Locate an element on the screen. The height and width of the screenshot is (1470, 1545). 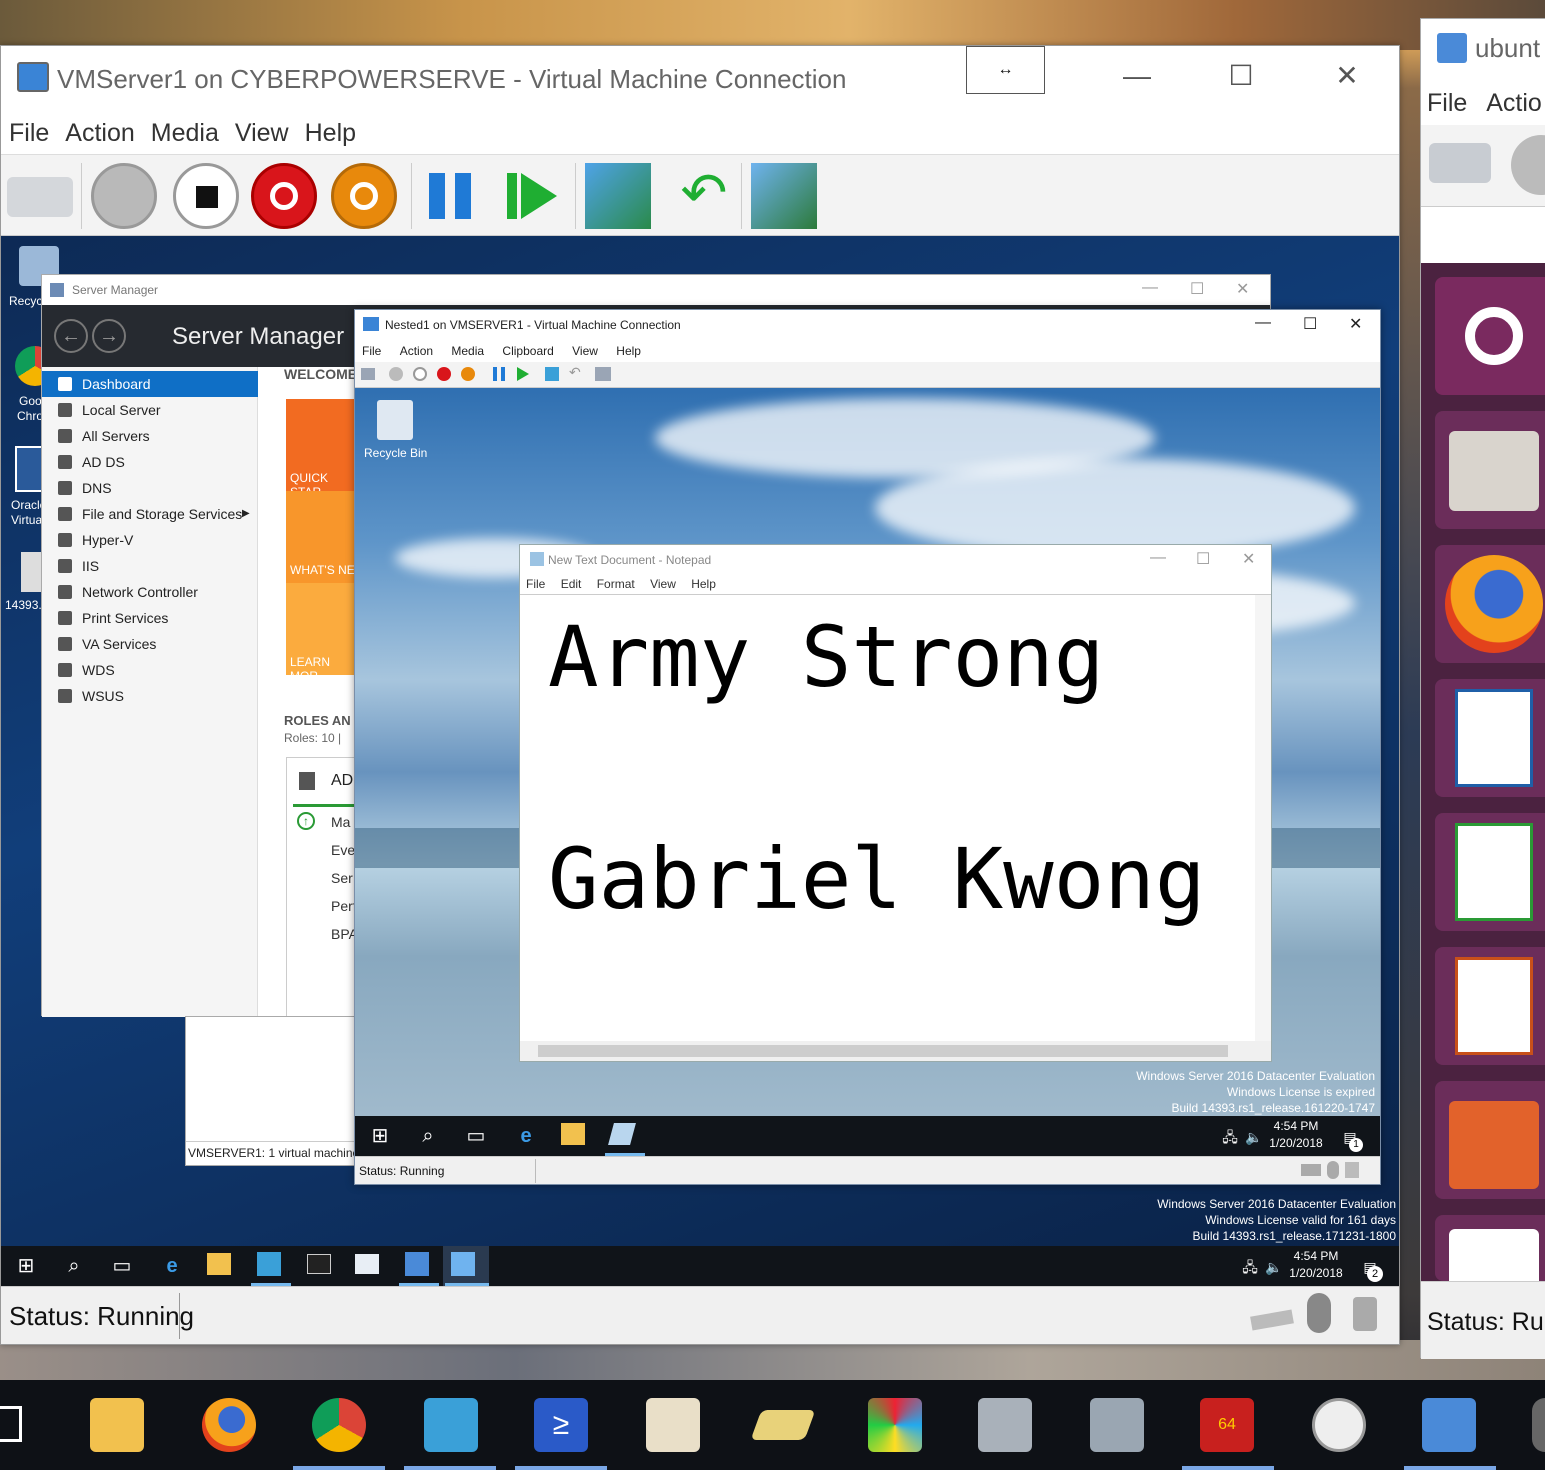
sidebar-item-wds: WDS is located at coordinates (150, 670).